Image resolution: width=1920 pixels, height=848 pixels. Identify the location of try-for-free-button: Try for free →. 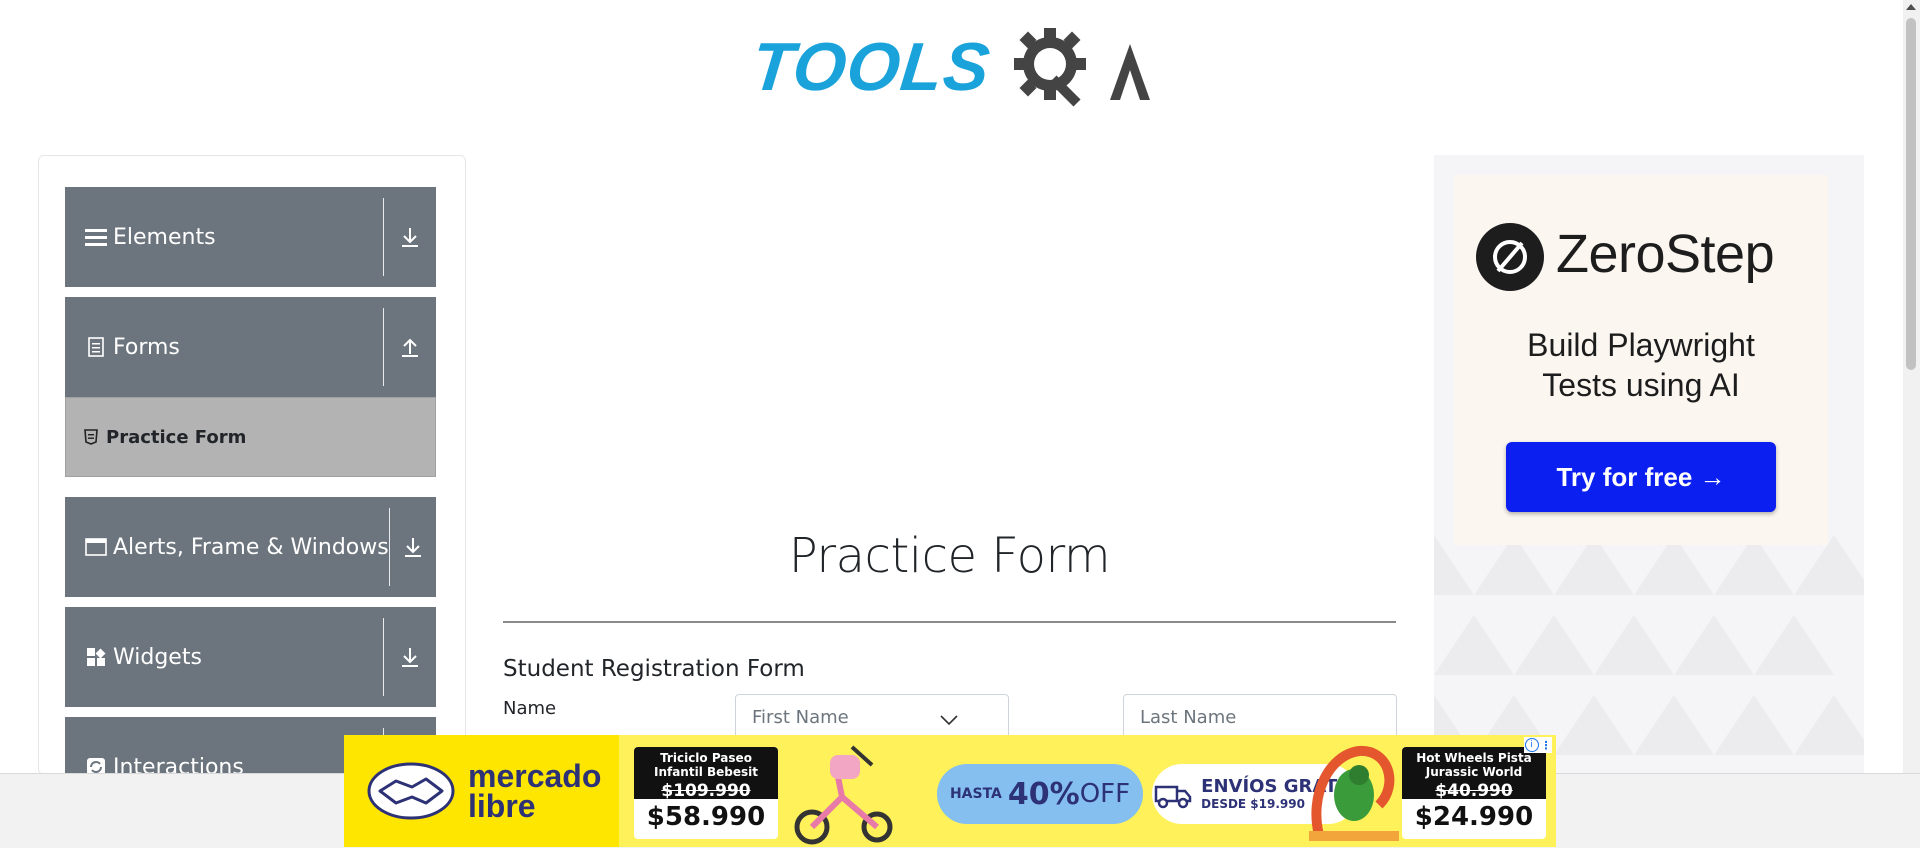
(1641, 477).